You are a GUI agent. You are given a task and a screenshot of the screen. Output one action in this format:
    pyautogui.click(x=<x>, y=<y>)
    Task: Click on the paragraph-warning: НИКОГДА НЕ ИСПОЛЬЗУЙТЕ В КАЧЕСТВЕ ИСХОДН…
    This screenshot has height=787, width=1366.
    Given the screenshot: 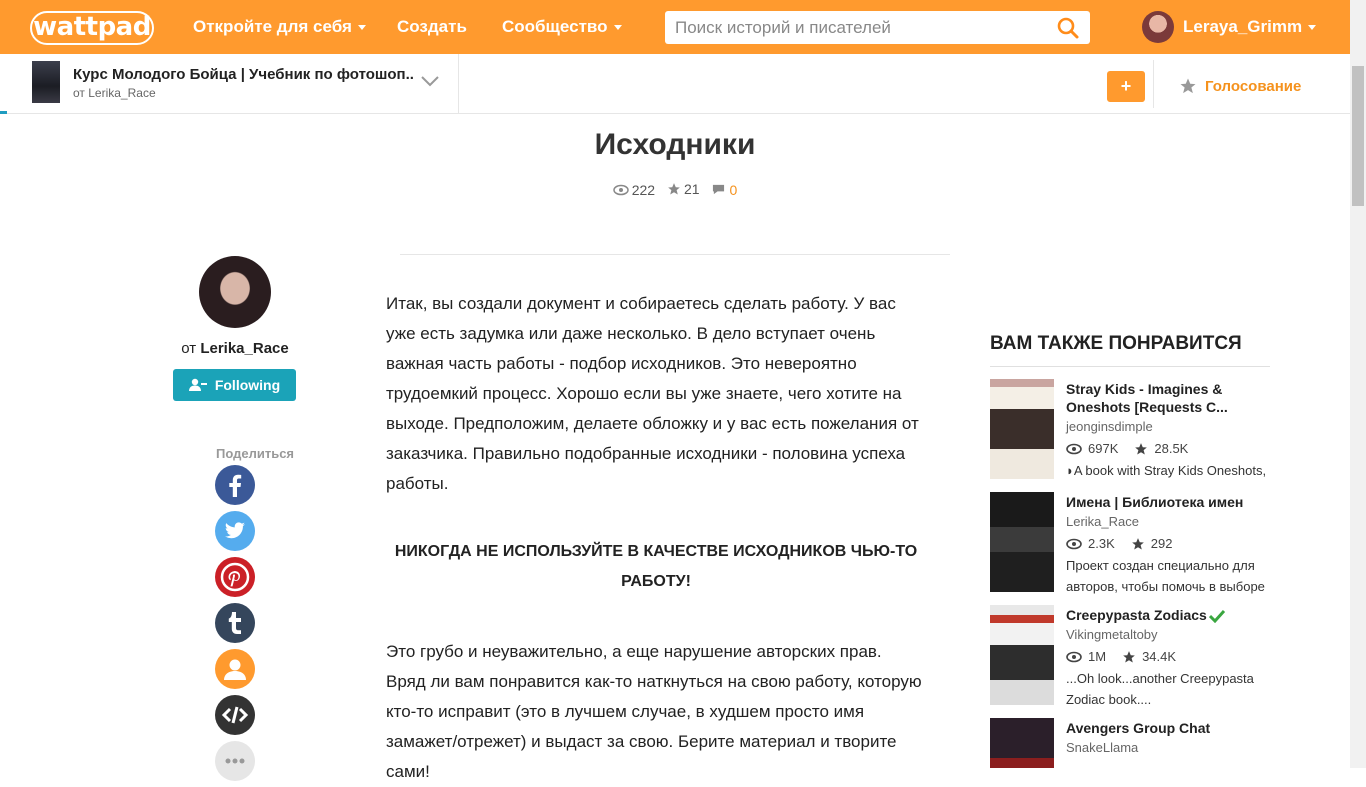 What is the action you would take?
    pyautogui.click(x=656, y=566)
    